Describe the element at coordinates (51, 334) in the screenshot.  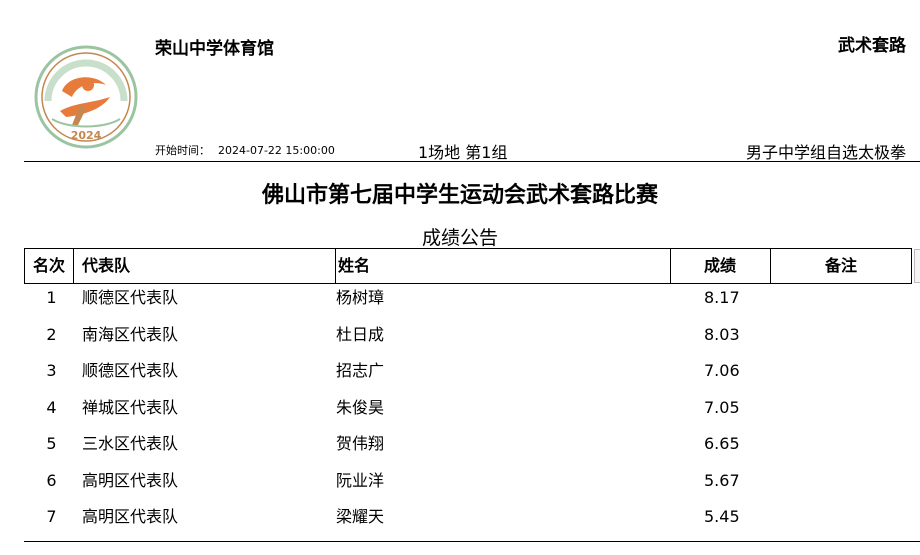
I see `cell-rank: 2` at that location.